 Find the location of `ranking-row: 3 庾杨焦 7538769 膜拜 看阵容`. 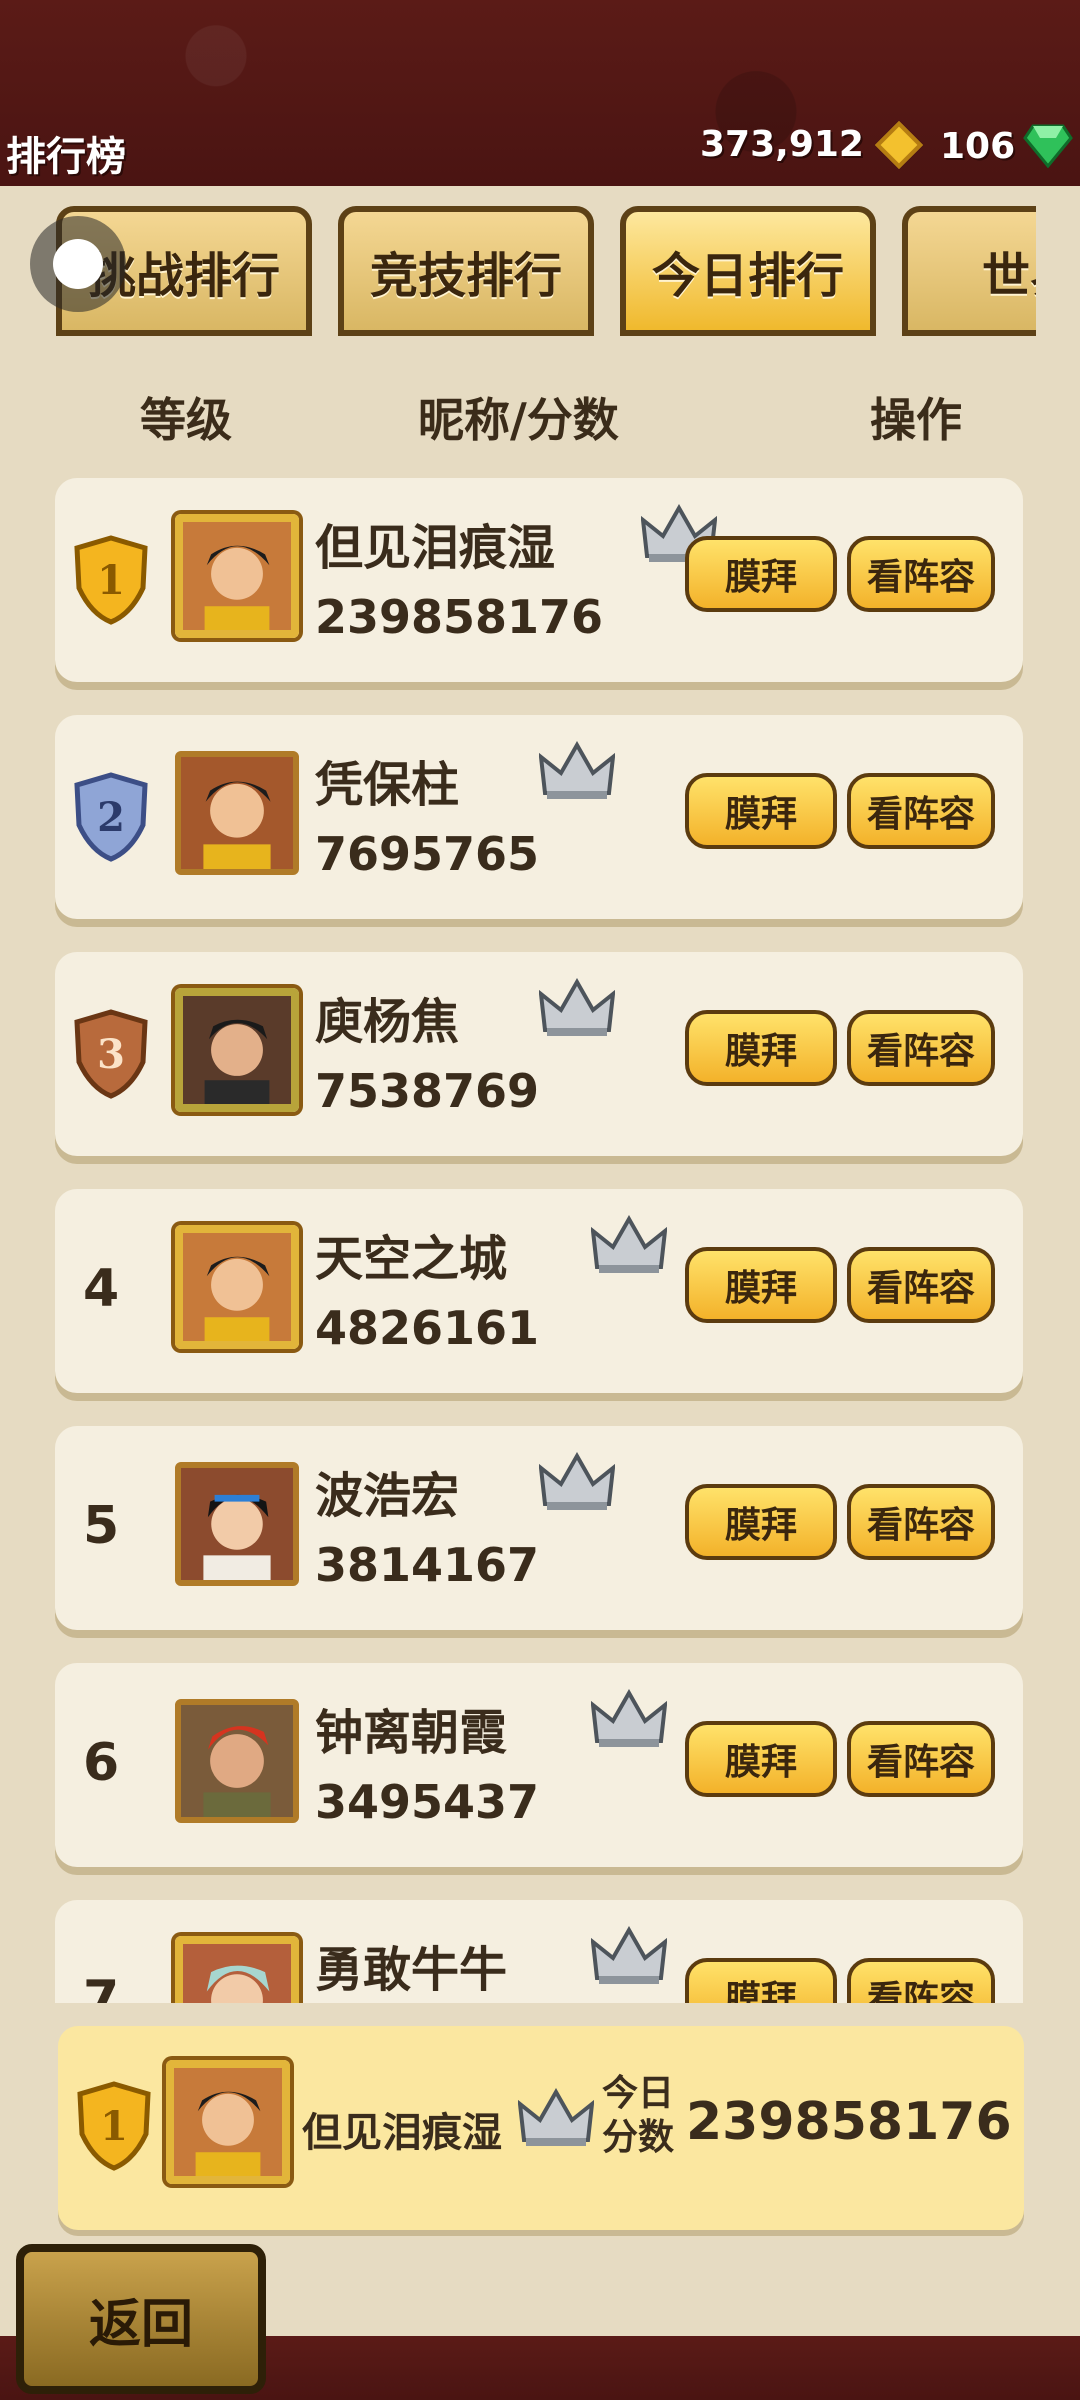

ranking-row: 3 庾杨焦 7538769 膜拜 看阵容 is located at coordinates (539, 1054).